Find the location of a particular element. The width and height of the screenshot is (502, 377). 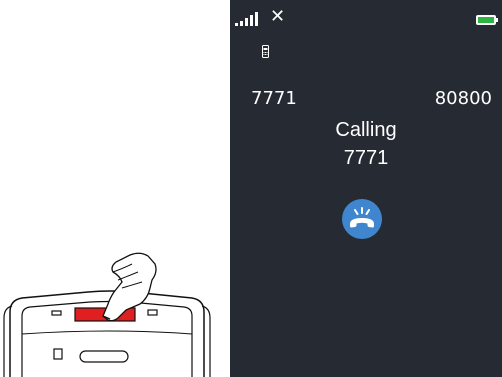

hang-up-phone-icon is located at coordinates (362, 217).